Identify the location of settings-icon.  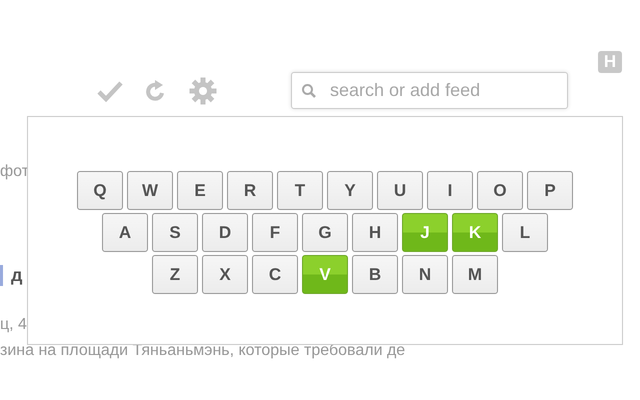
(203, 90).